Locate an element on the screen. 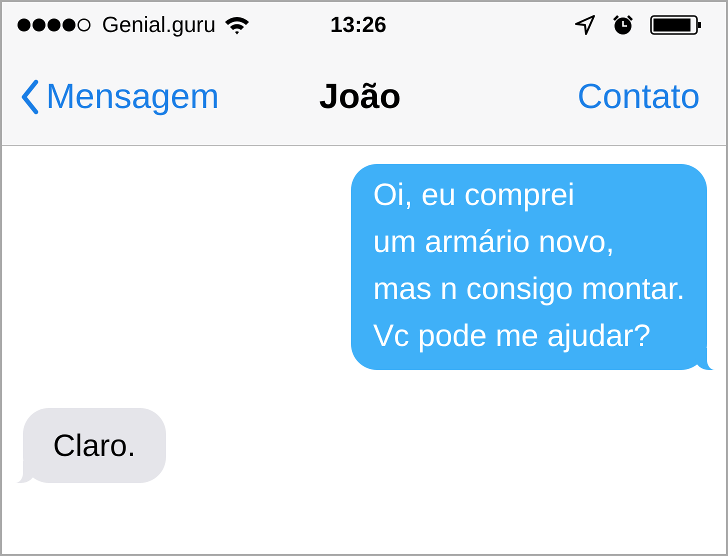  contact-link: Contato is located at coordinates (638, 97).